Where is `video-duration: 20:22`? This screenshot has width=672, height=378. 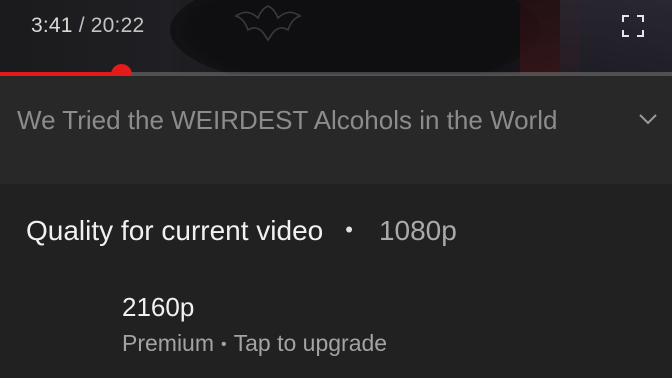
video-duration: 20:22 is located at coordinates (117, 25).